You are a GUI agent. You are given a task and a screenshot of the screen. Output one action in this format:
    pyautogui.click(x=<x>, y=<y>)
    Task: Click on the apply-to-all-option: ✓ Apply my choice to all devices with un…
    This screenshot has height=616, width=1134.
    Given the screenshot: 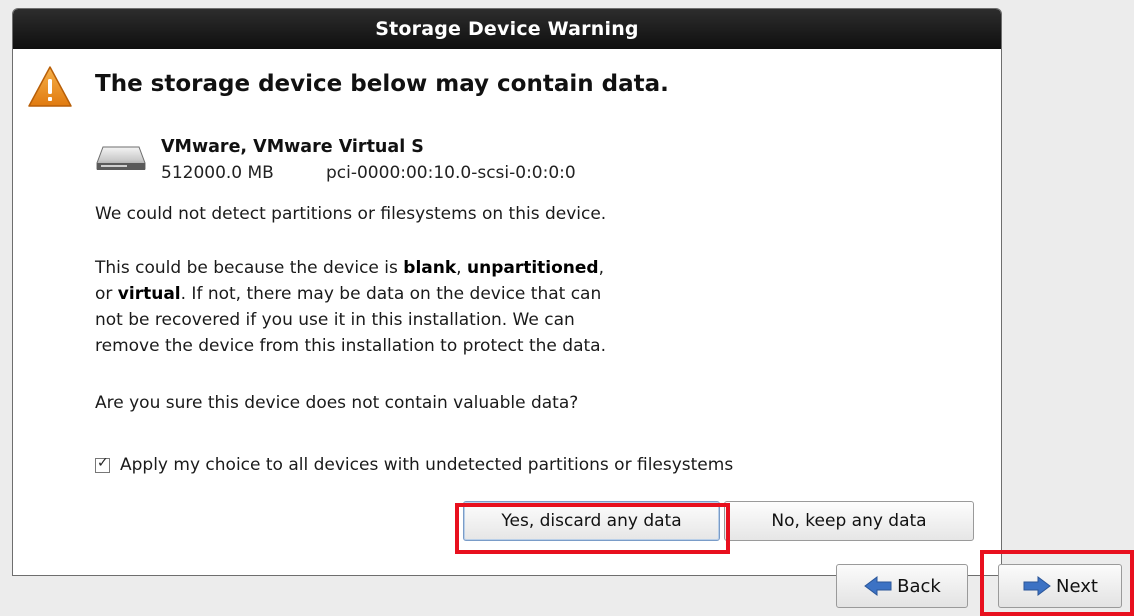 What is the action you would take?
    pyautogui.click(x=414, y=465)
    